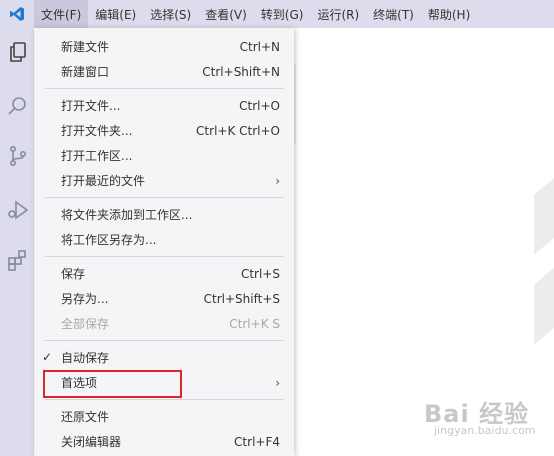 Image resolution: width=554 pixels, height=456 pixels. I want to click on menu-item-label: 关闭编辑器, so click(91, 442).